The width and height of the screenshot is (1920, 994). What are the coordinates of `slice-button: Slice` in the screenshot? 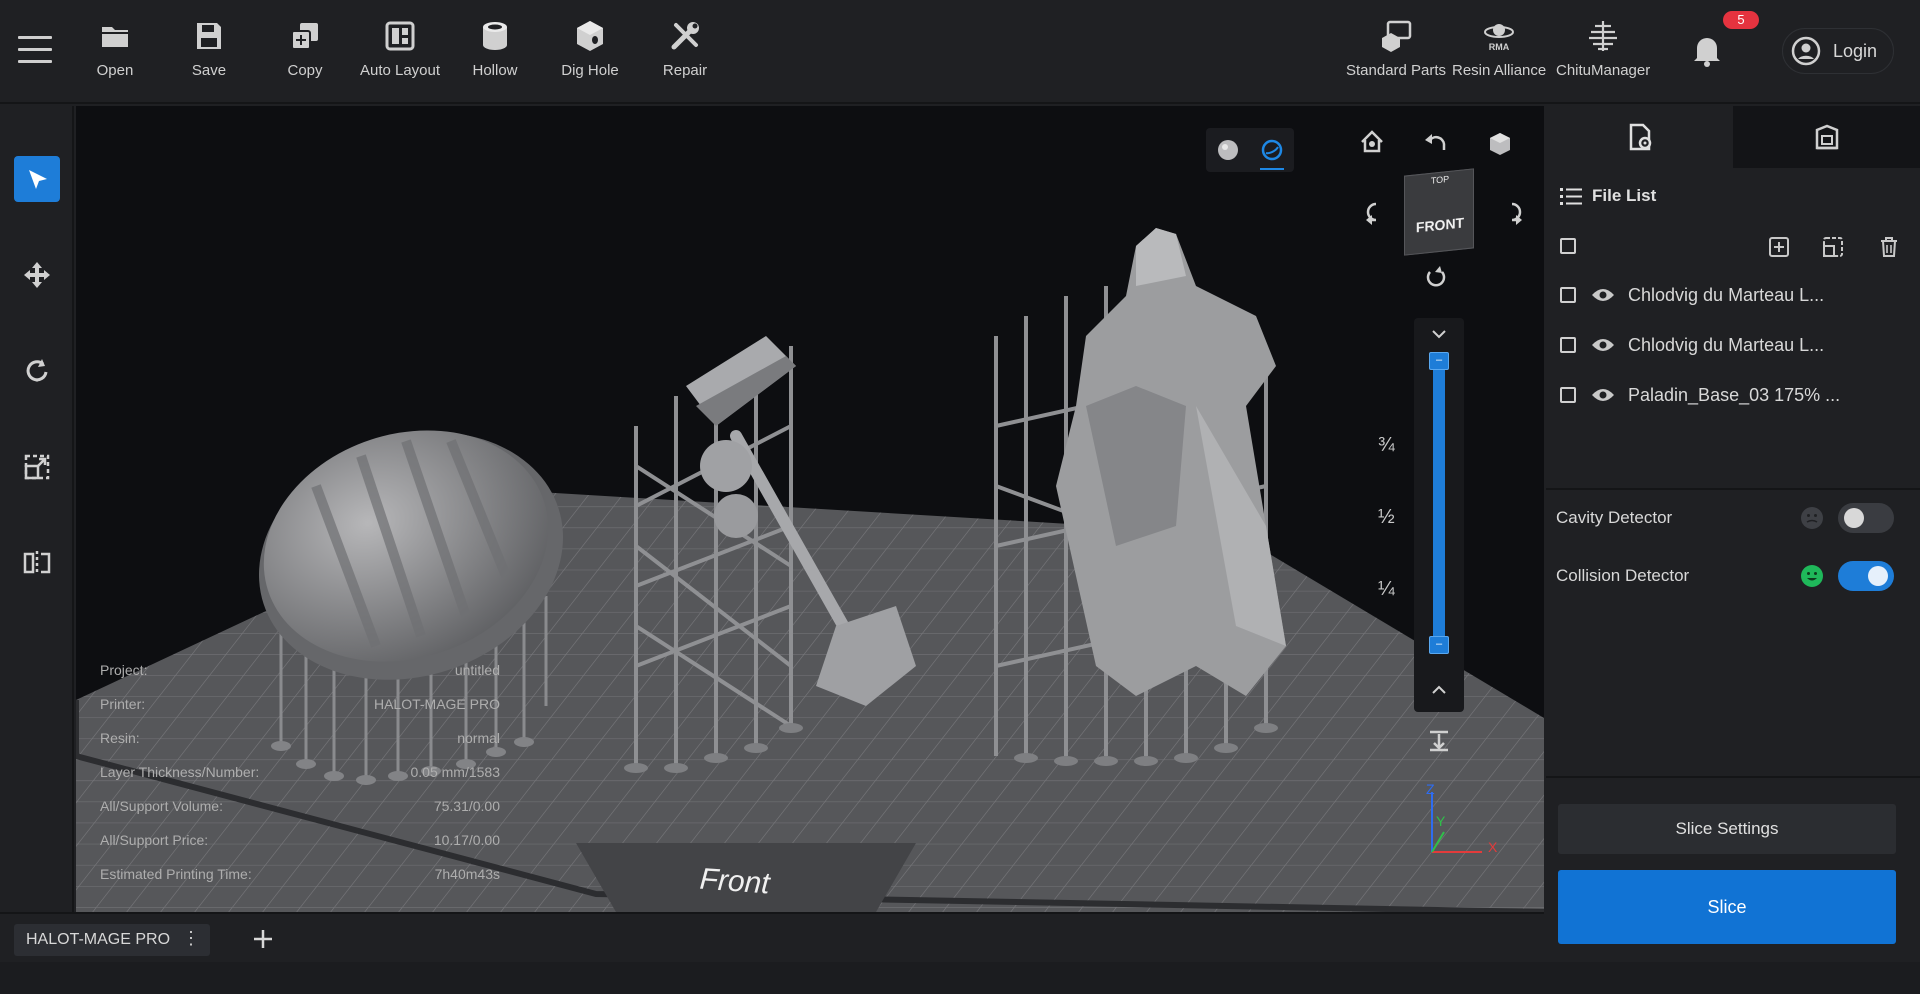 It's located at (1727, 907).